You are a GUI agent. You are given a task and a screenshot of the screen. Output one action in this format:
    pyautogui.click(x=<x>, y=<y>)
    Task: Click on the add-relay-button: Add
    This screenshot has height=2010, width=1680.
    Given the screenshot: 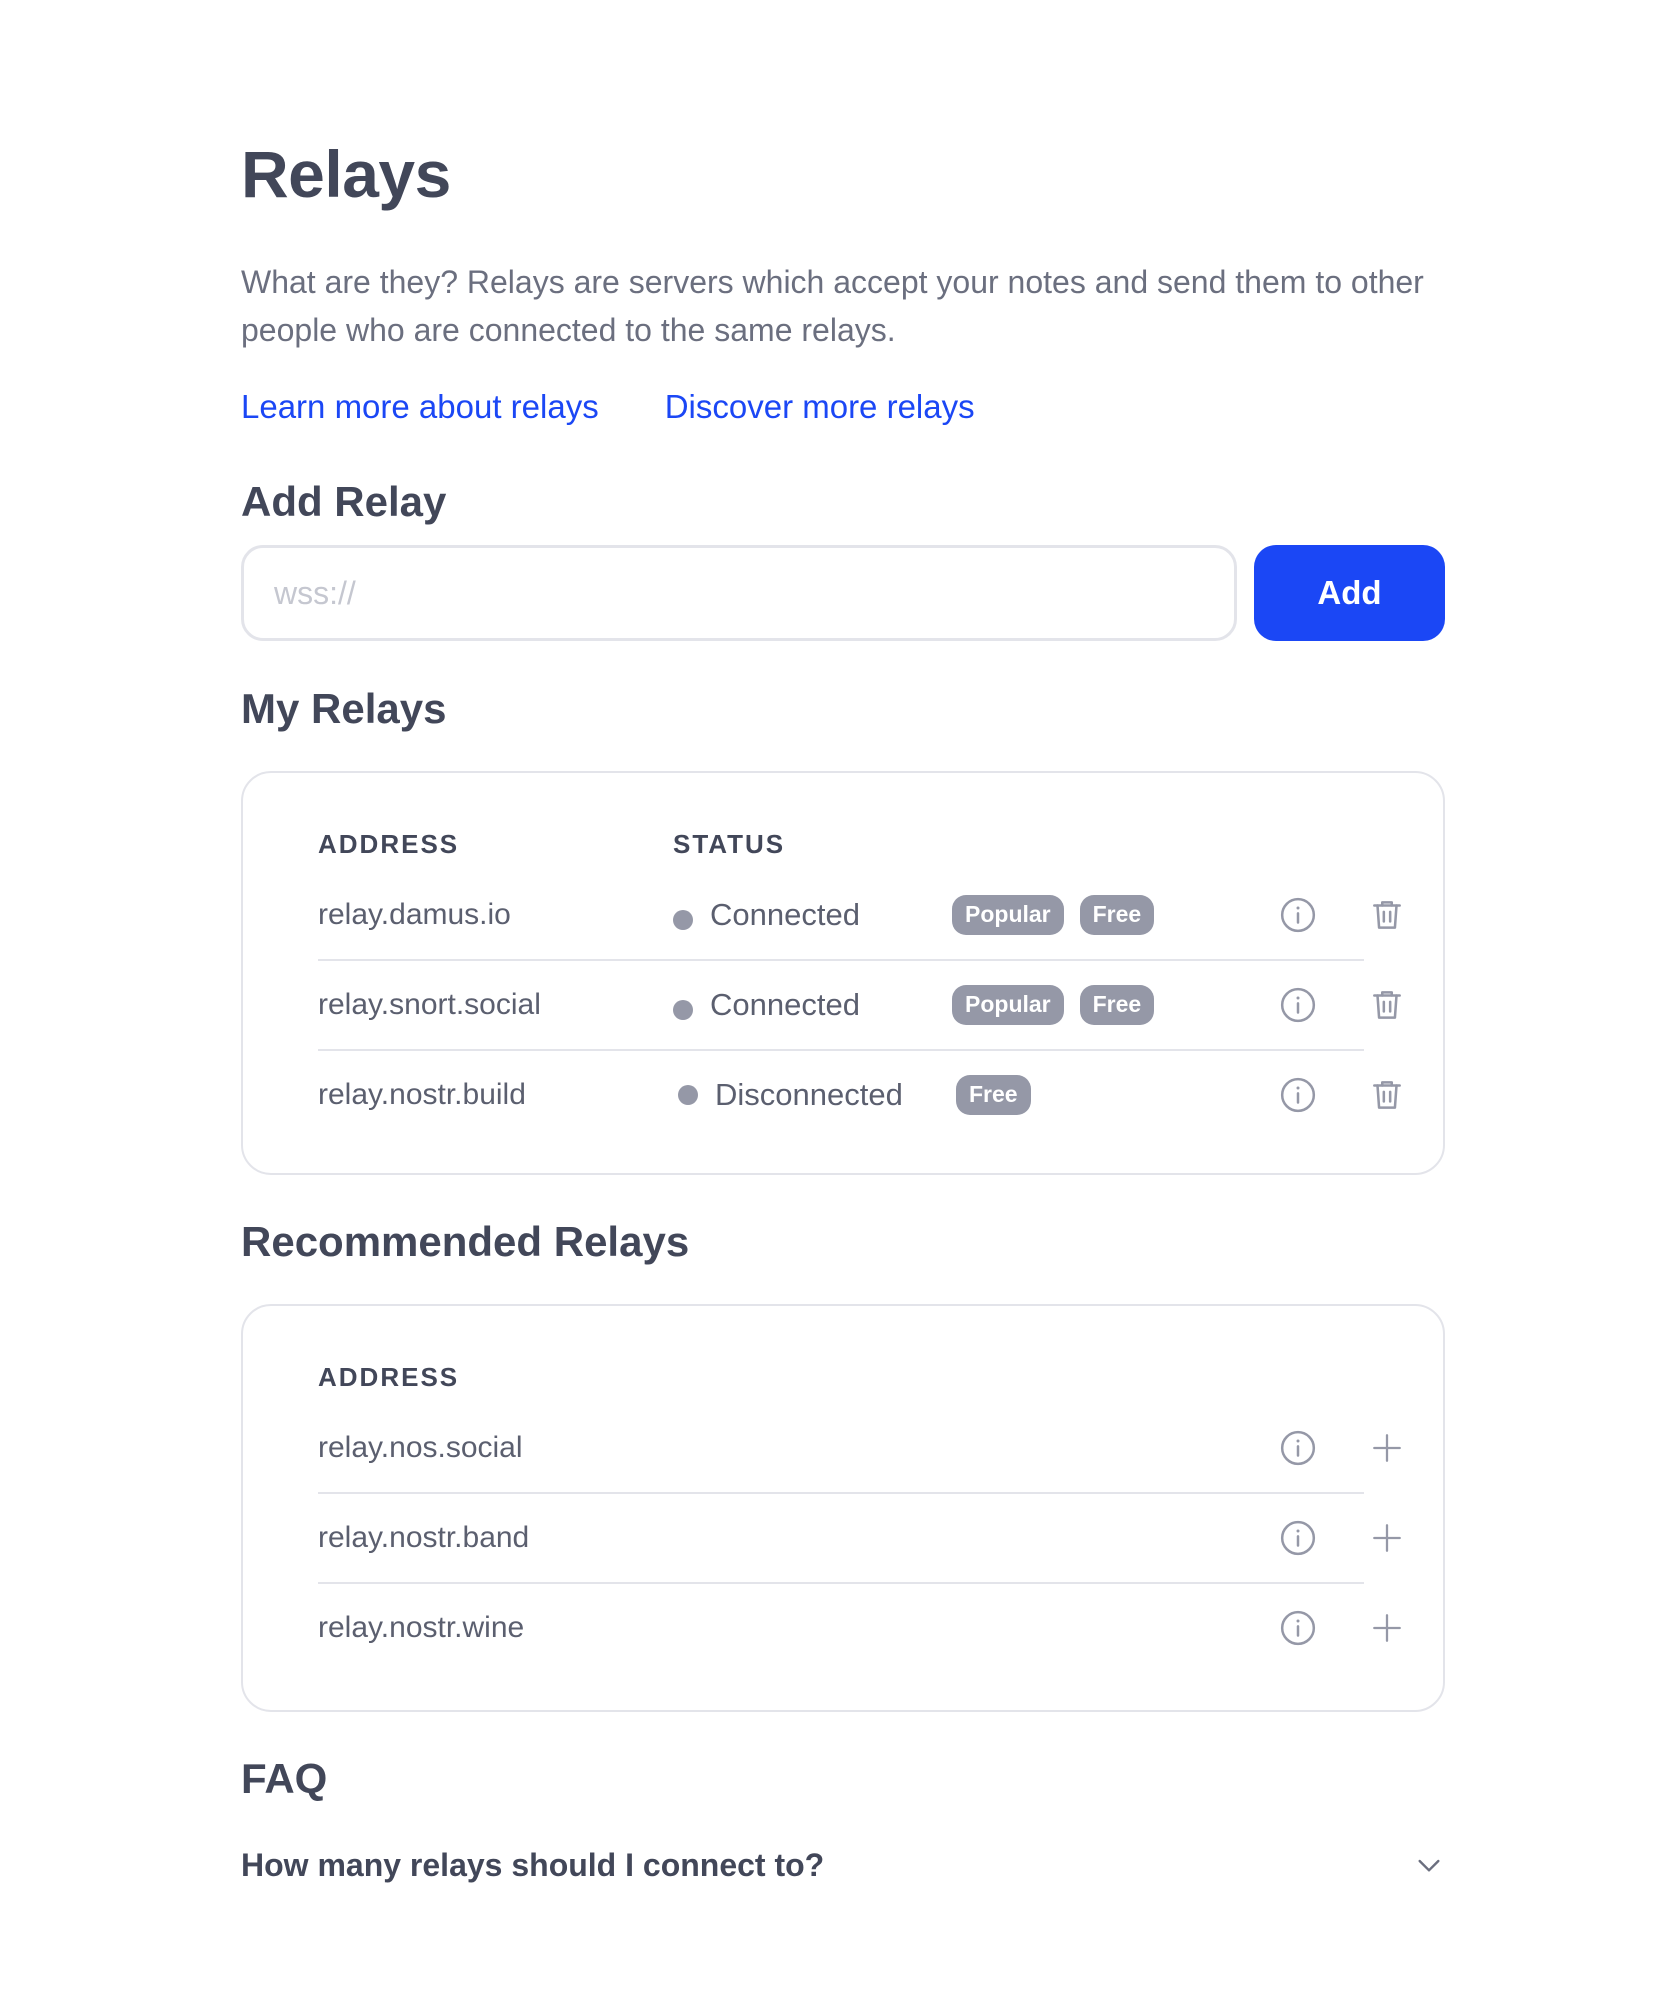 What is the action you would take?
    pyautogui.click(x=1349, y=593)
    